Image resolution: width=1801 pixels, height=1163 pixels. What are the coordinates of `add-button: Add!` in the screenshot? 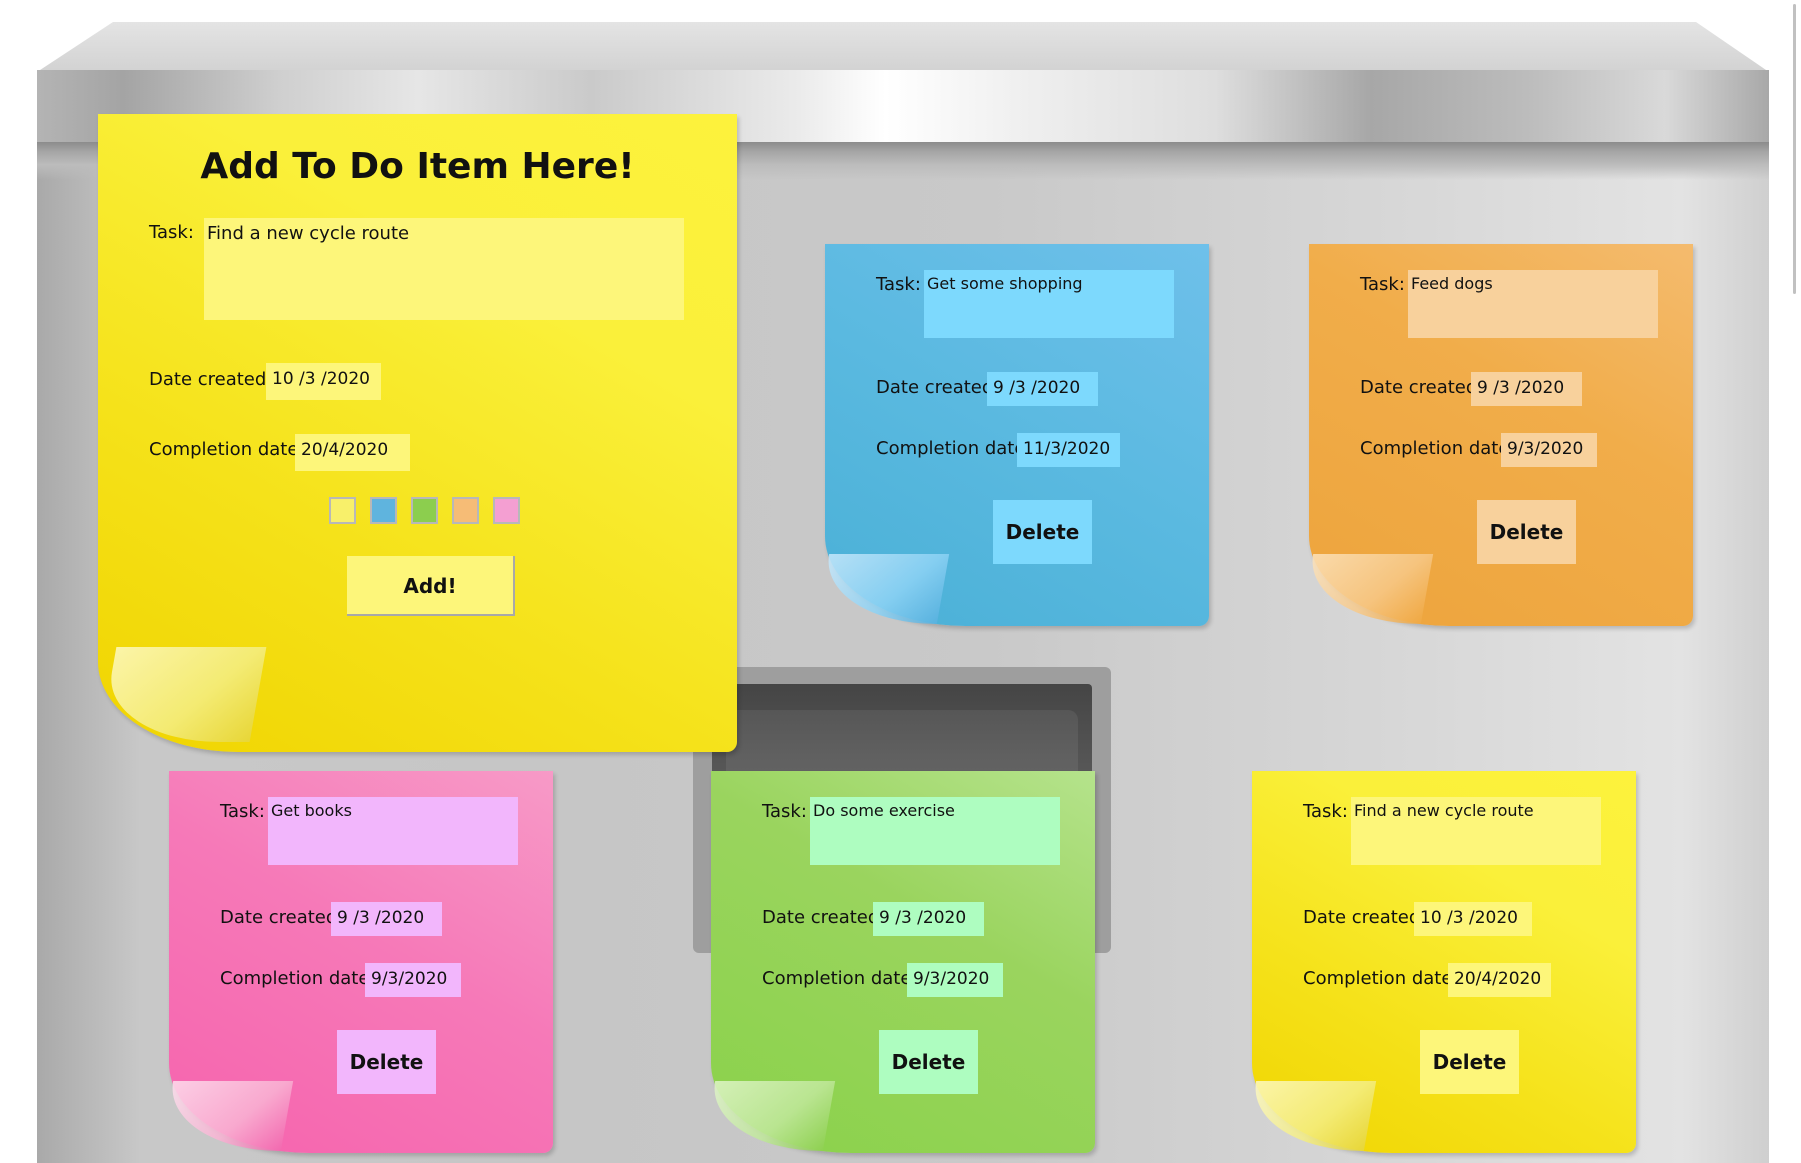 It's located at (431, 586).